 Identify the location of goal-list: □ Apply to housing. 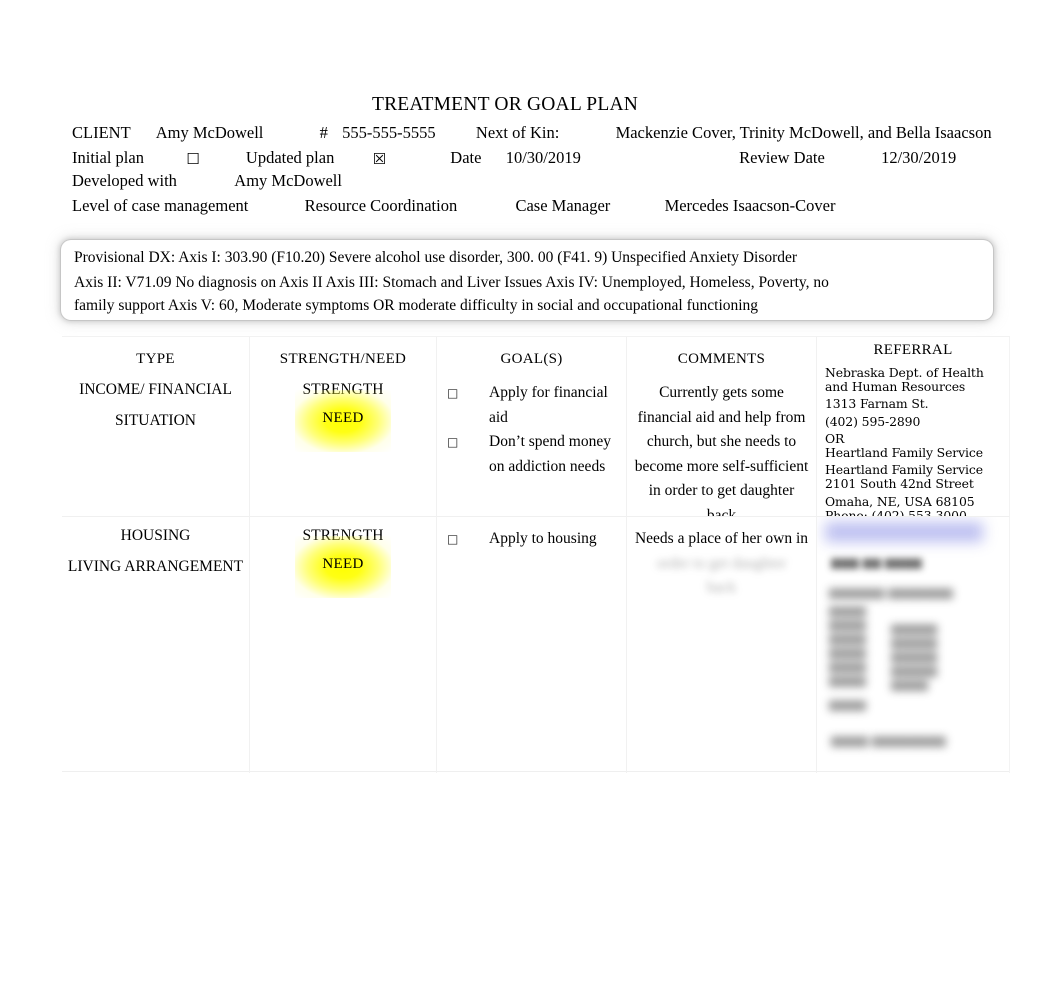
(531, 539).